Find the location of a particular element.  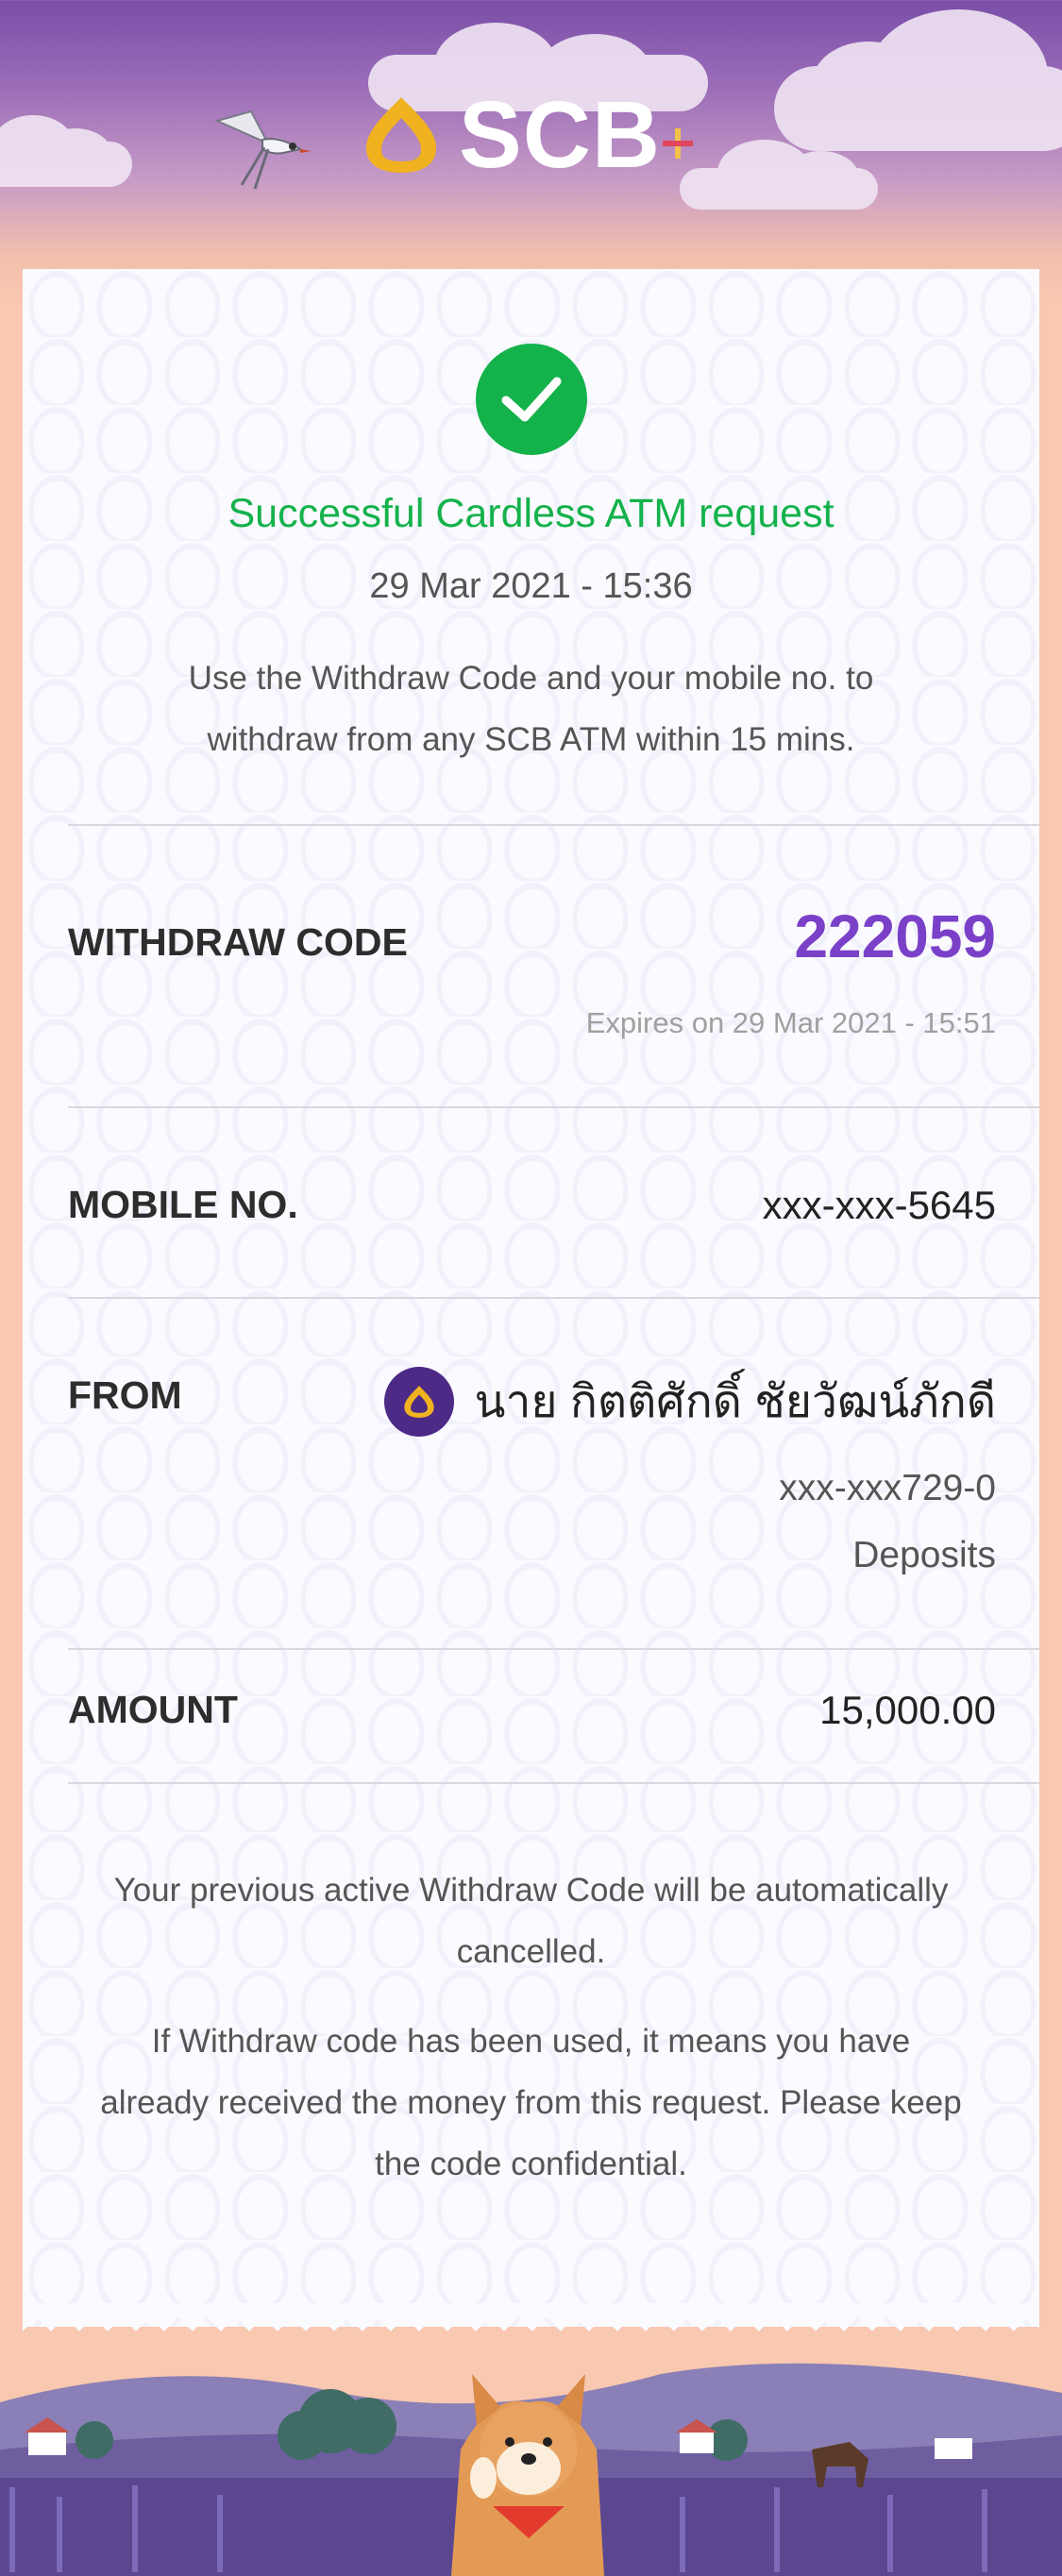

from-account-name: นาย กิตติศักดิ์ ชัยวัฒน์ภักดี is located at coordinates (735, 1402).